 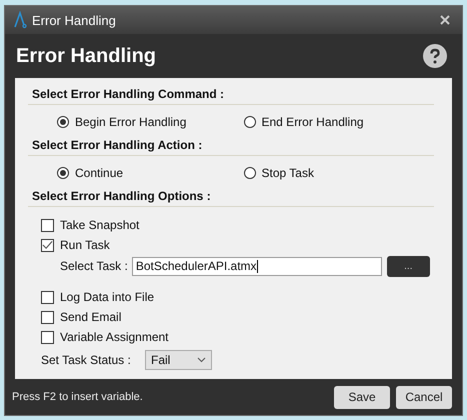 What do you see at coordinates (257, 266) in the screenshot?
I see `task-field: BotSchedulerAPI.atmx` at bounding box center [257, 266].